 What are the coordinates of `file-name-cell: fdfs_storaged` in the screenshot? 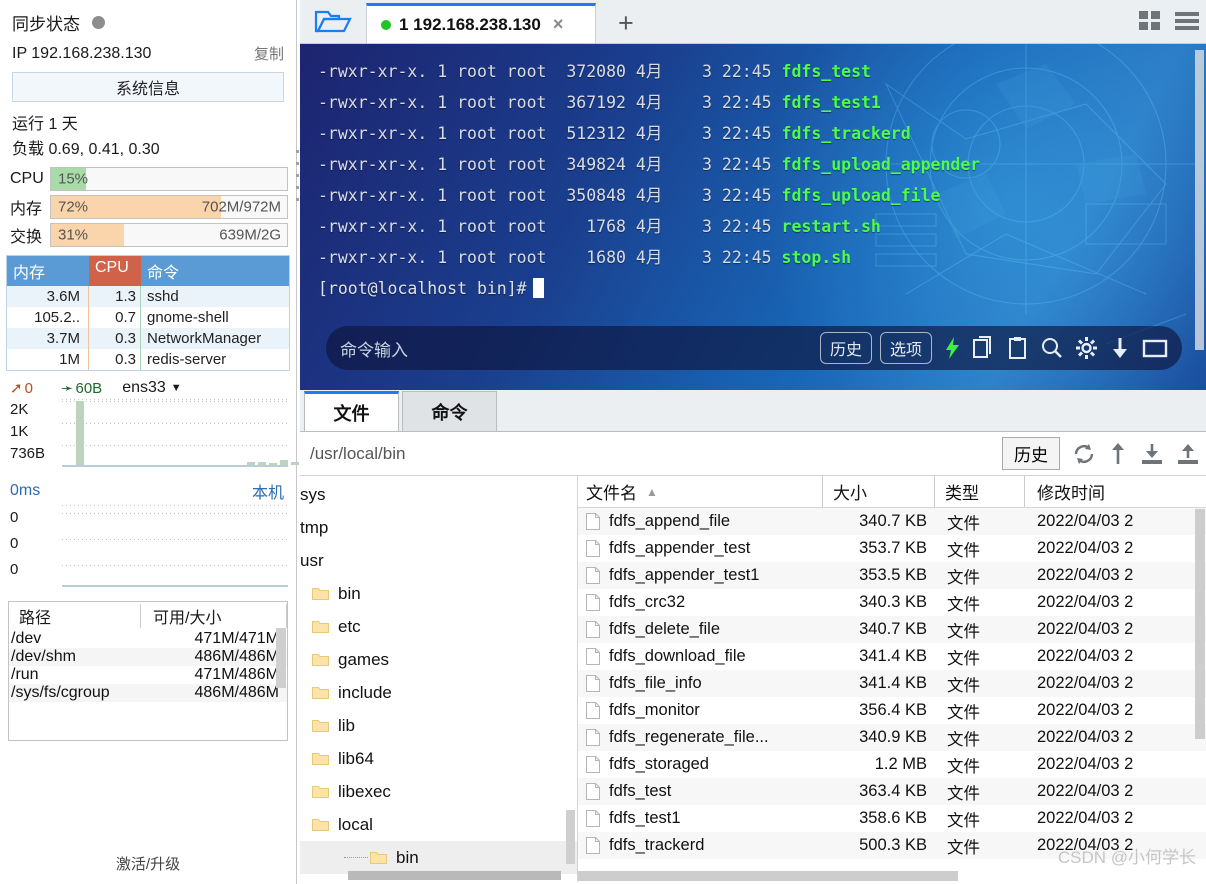 It's located at (700, 764).